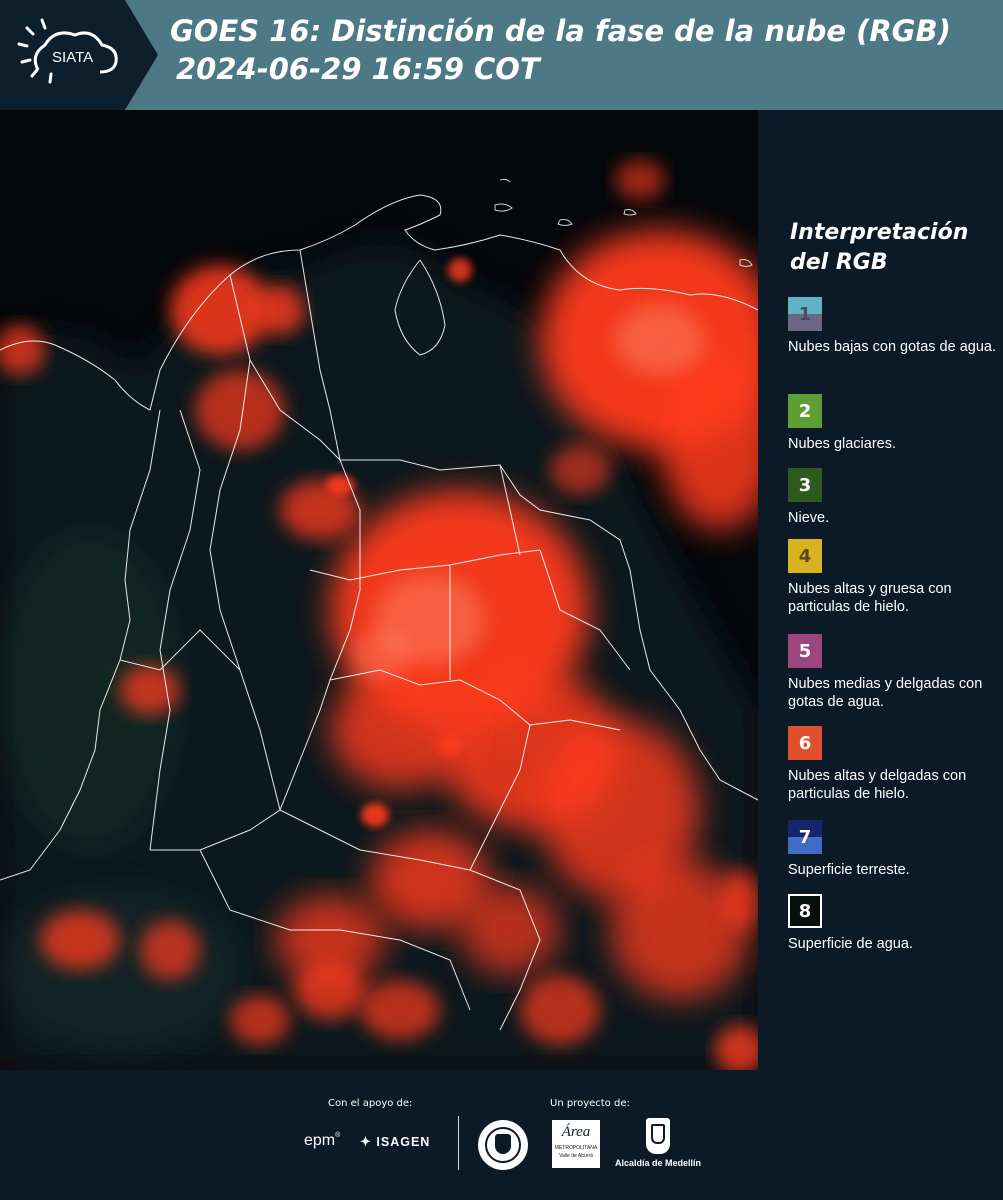  I want to click on legend-swatch: 1, so click(805, 314).